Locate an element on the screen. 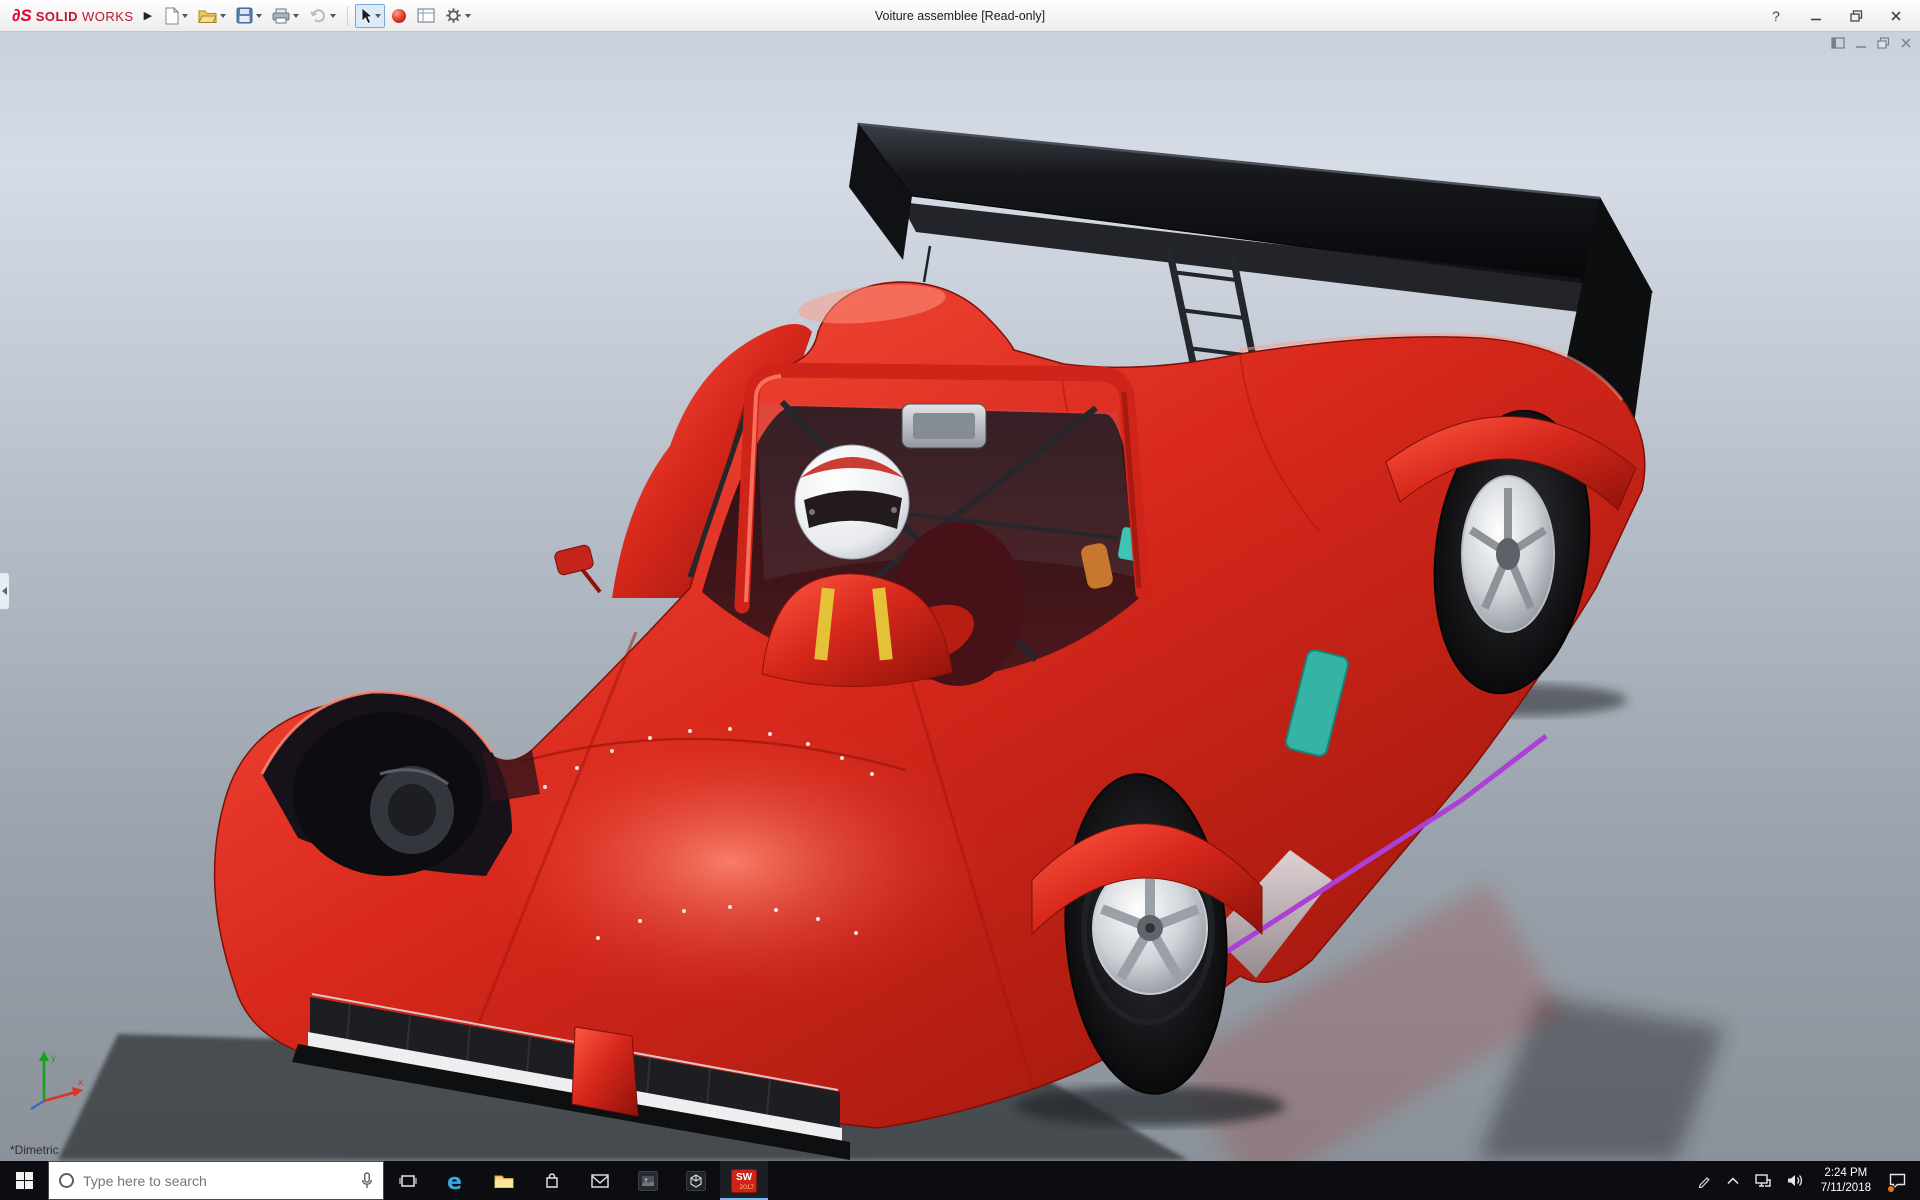  open-button is located at coordinates (212, 16).